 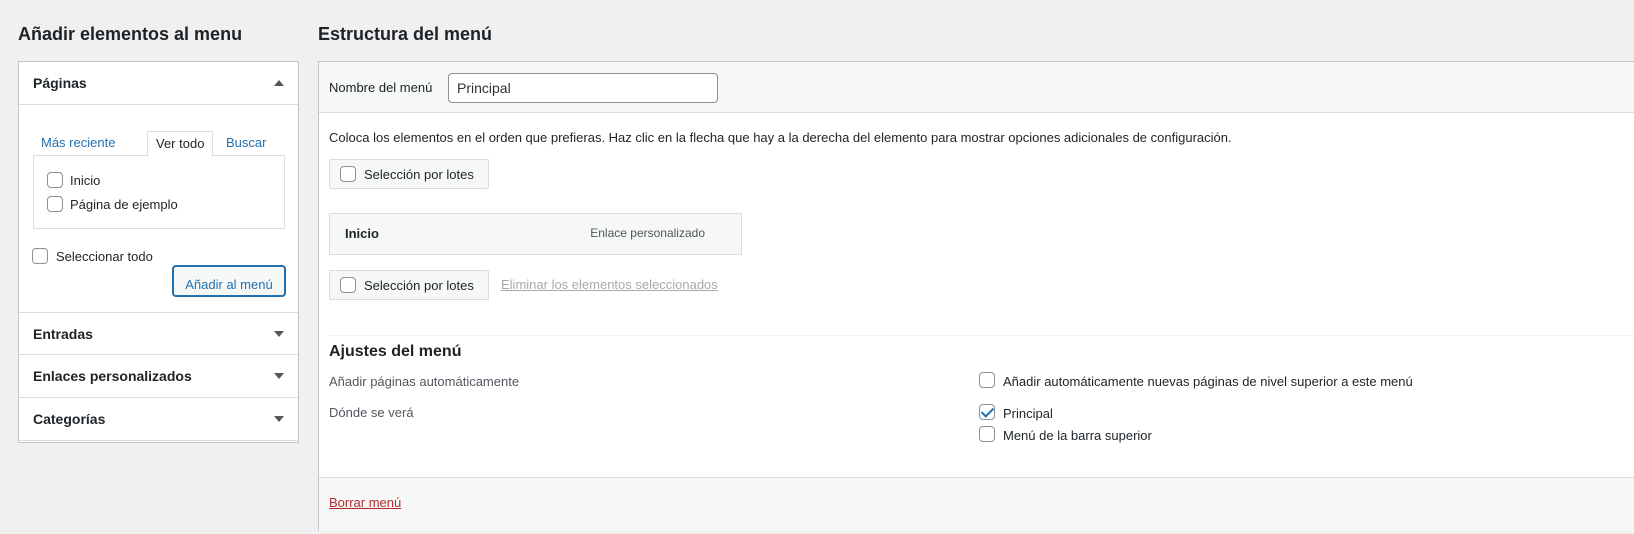 I want to click on categories-section-label: Categorías, so click(x=69, y=419).